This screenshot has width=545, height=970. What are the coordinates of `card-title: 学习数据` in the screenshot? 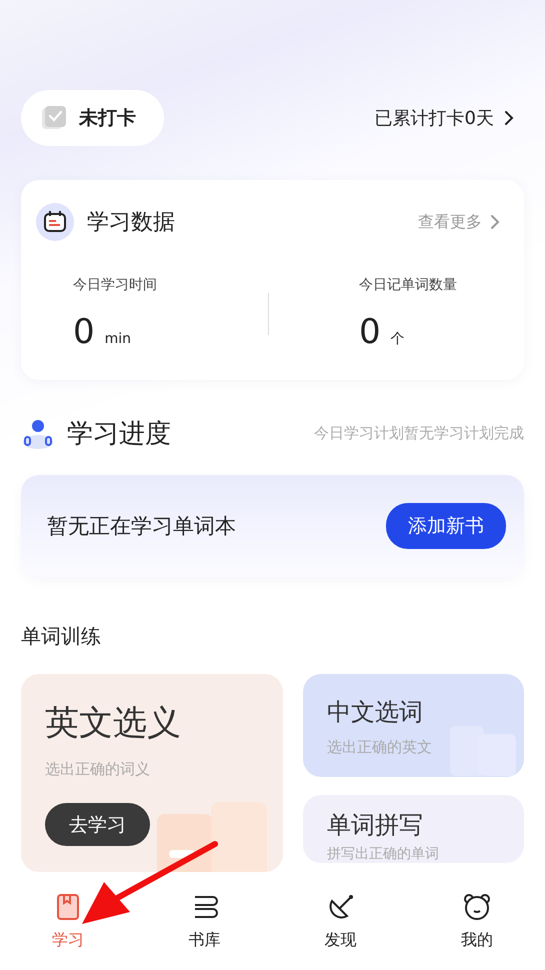 It's located at (131, 223).